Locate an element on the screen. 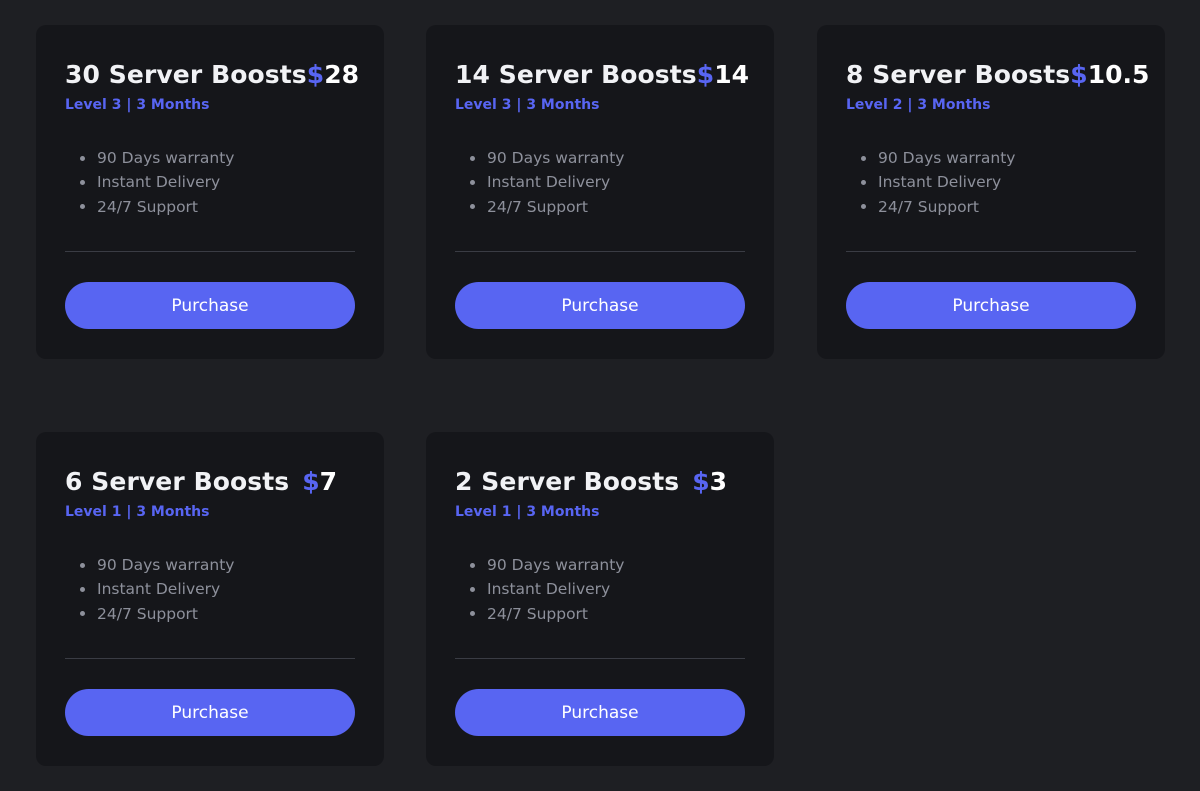 The image size is (1200, 791). card-price: $3 is located at coordinates (709, 481).